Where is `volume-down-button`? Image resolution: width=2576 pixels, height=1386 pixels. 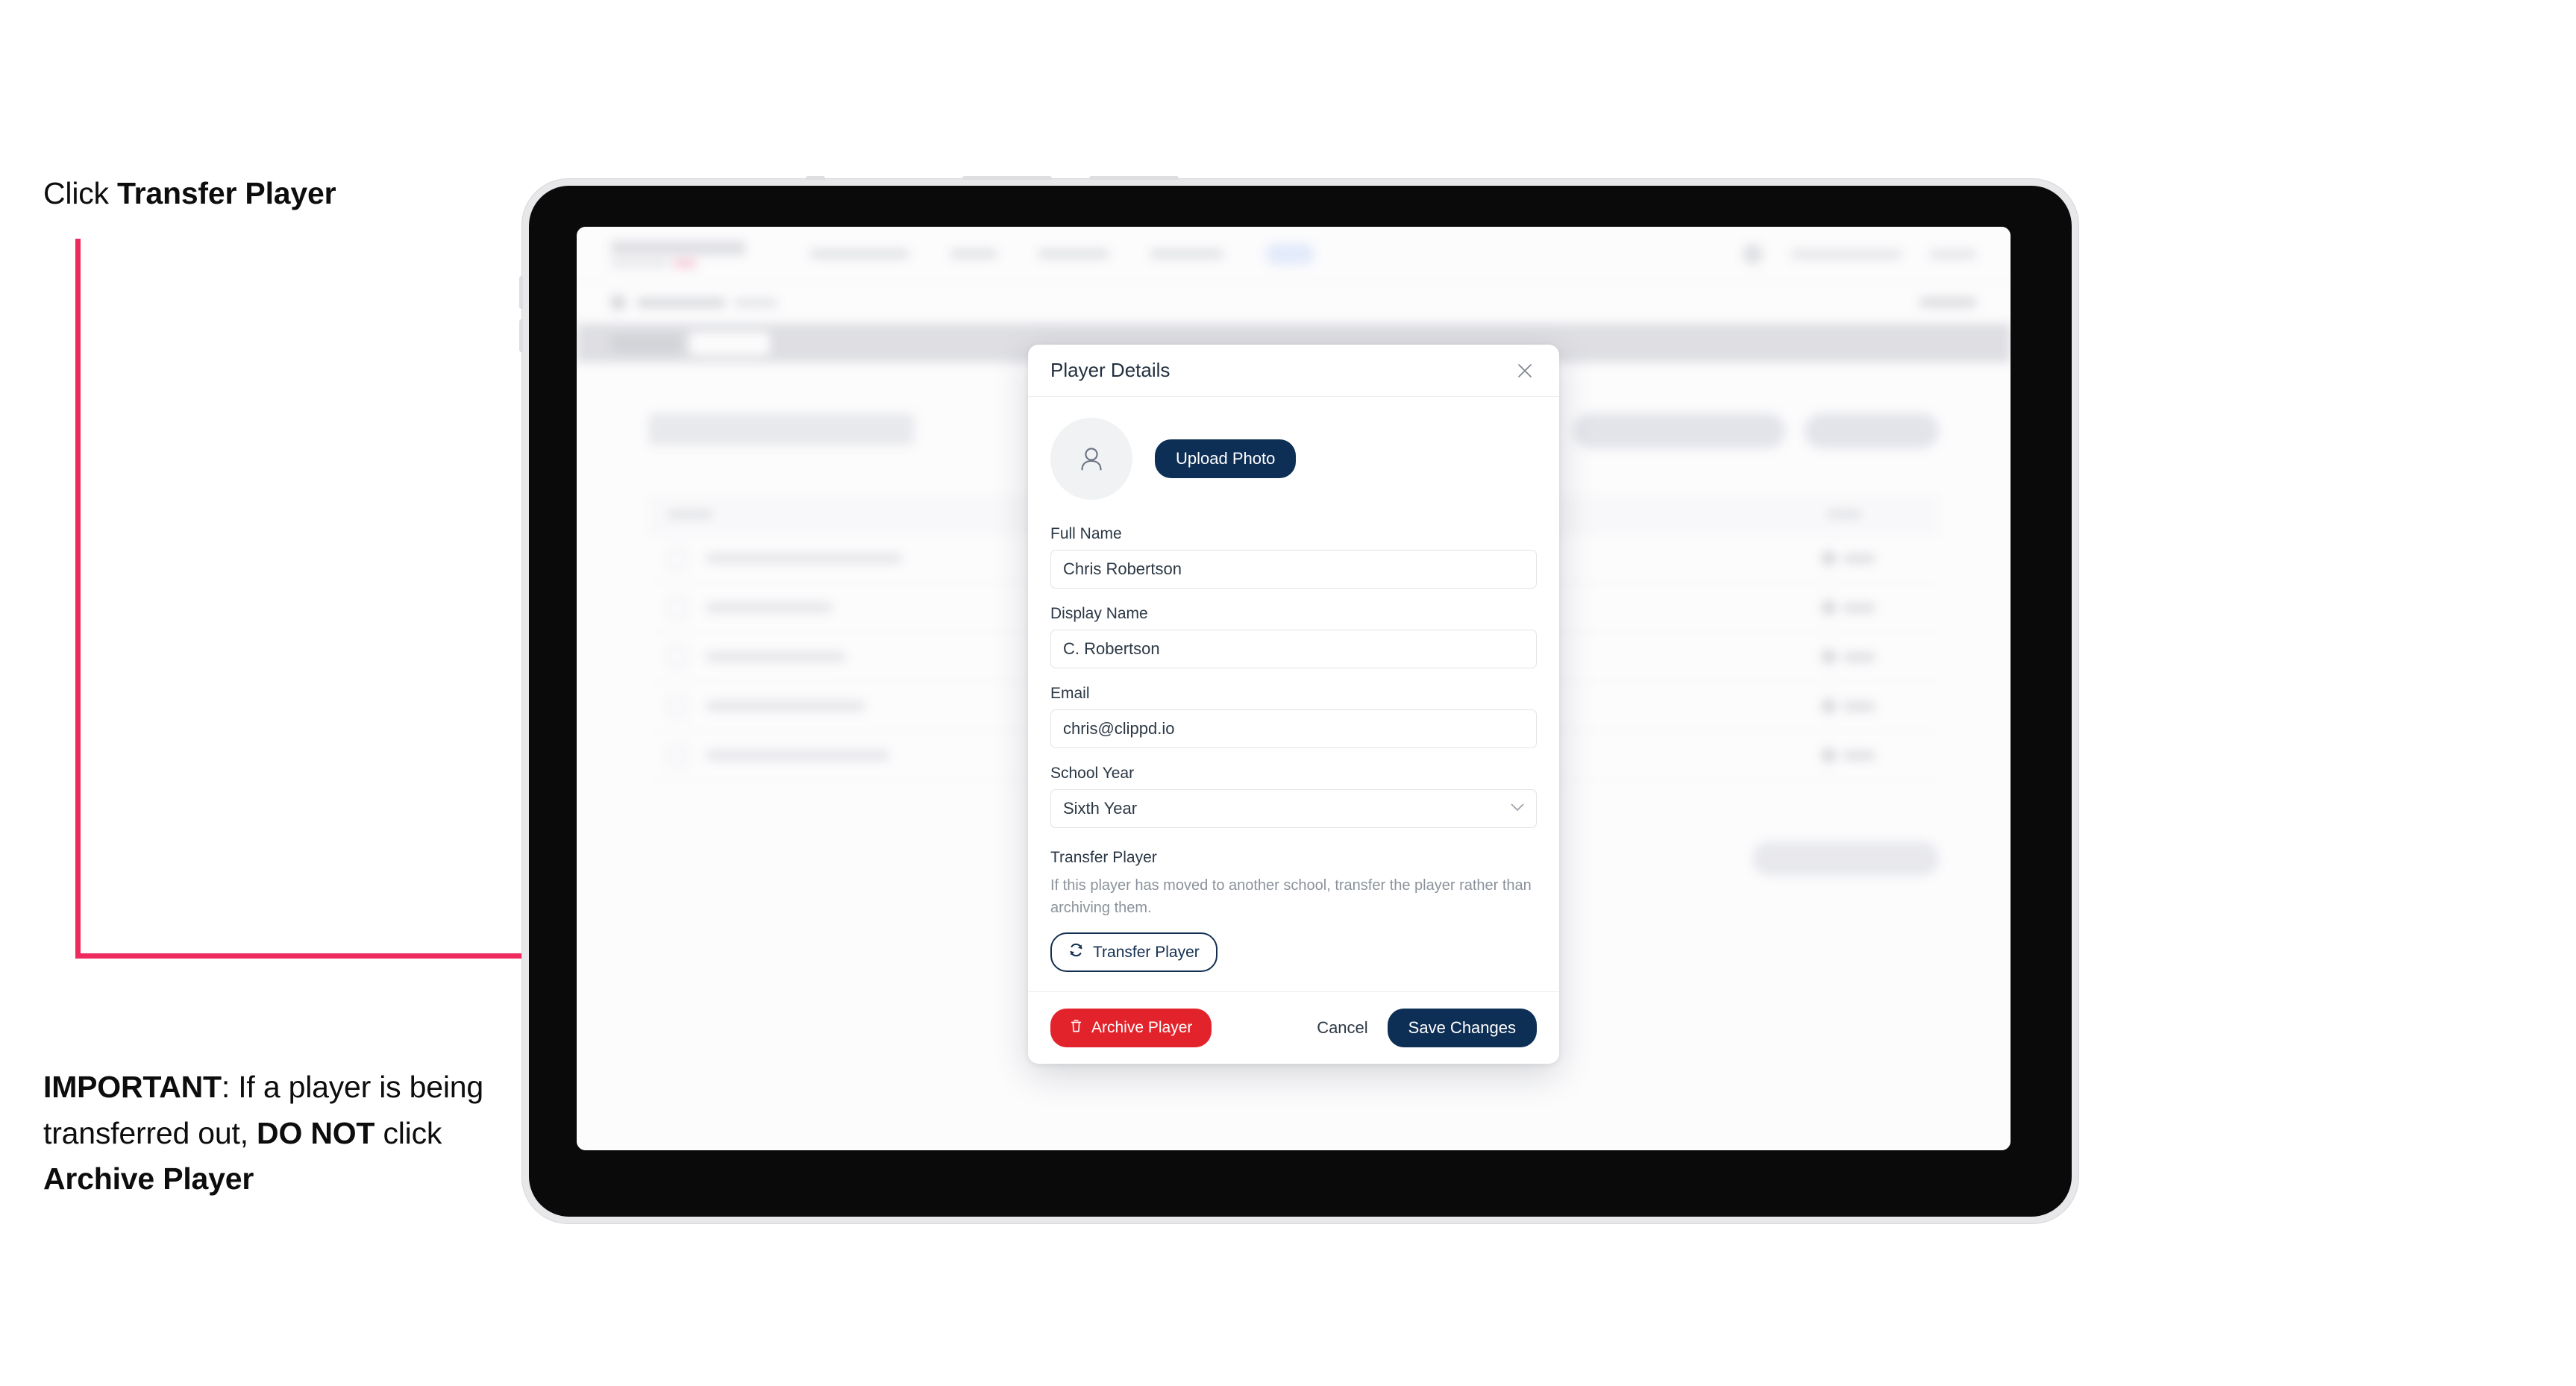 volume-down-button is located at coordinates (521, 335).